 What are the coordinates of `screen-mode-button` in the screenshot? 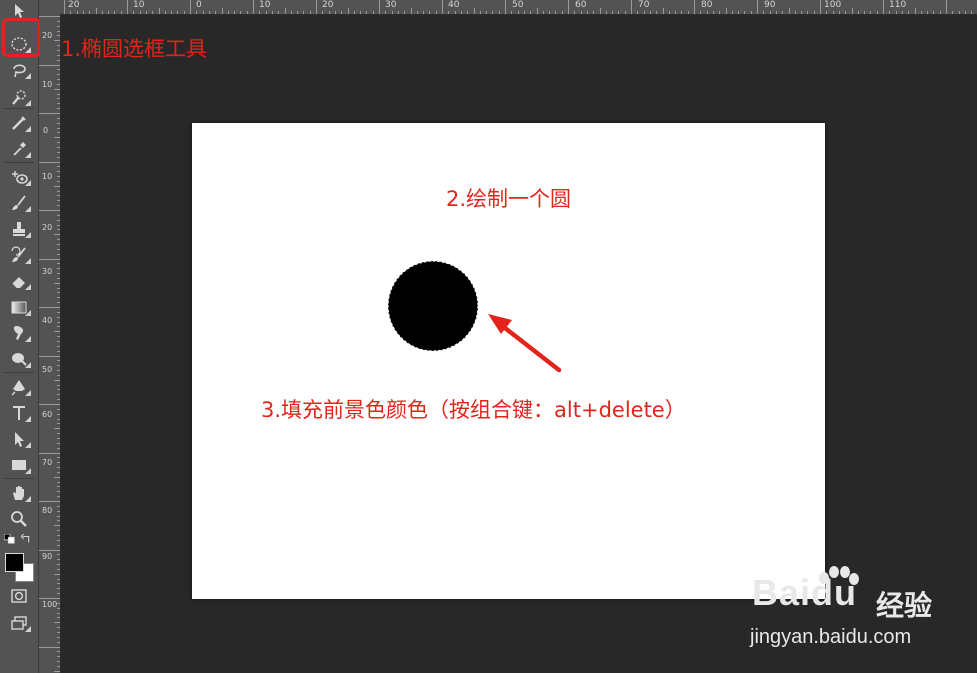 It's located at (19, 623).